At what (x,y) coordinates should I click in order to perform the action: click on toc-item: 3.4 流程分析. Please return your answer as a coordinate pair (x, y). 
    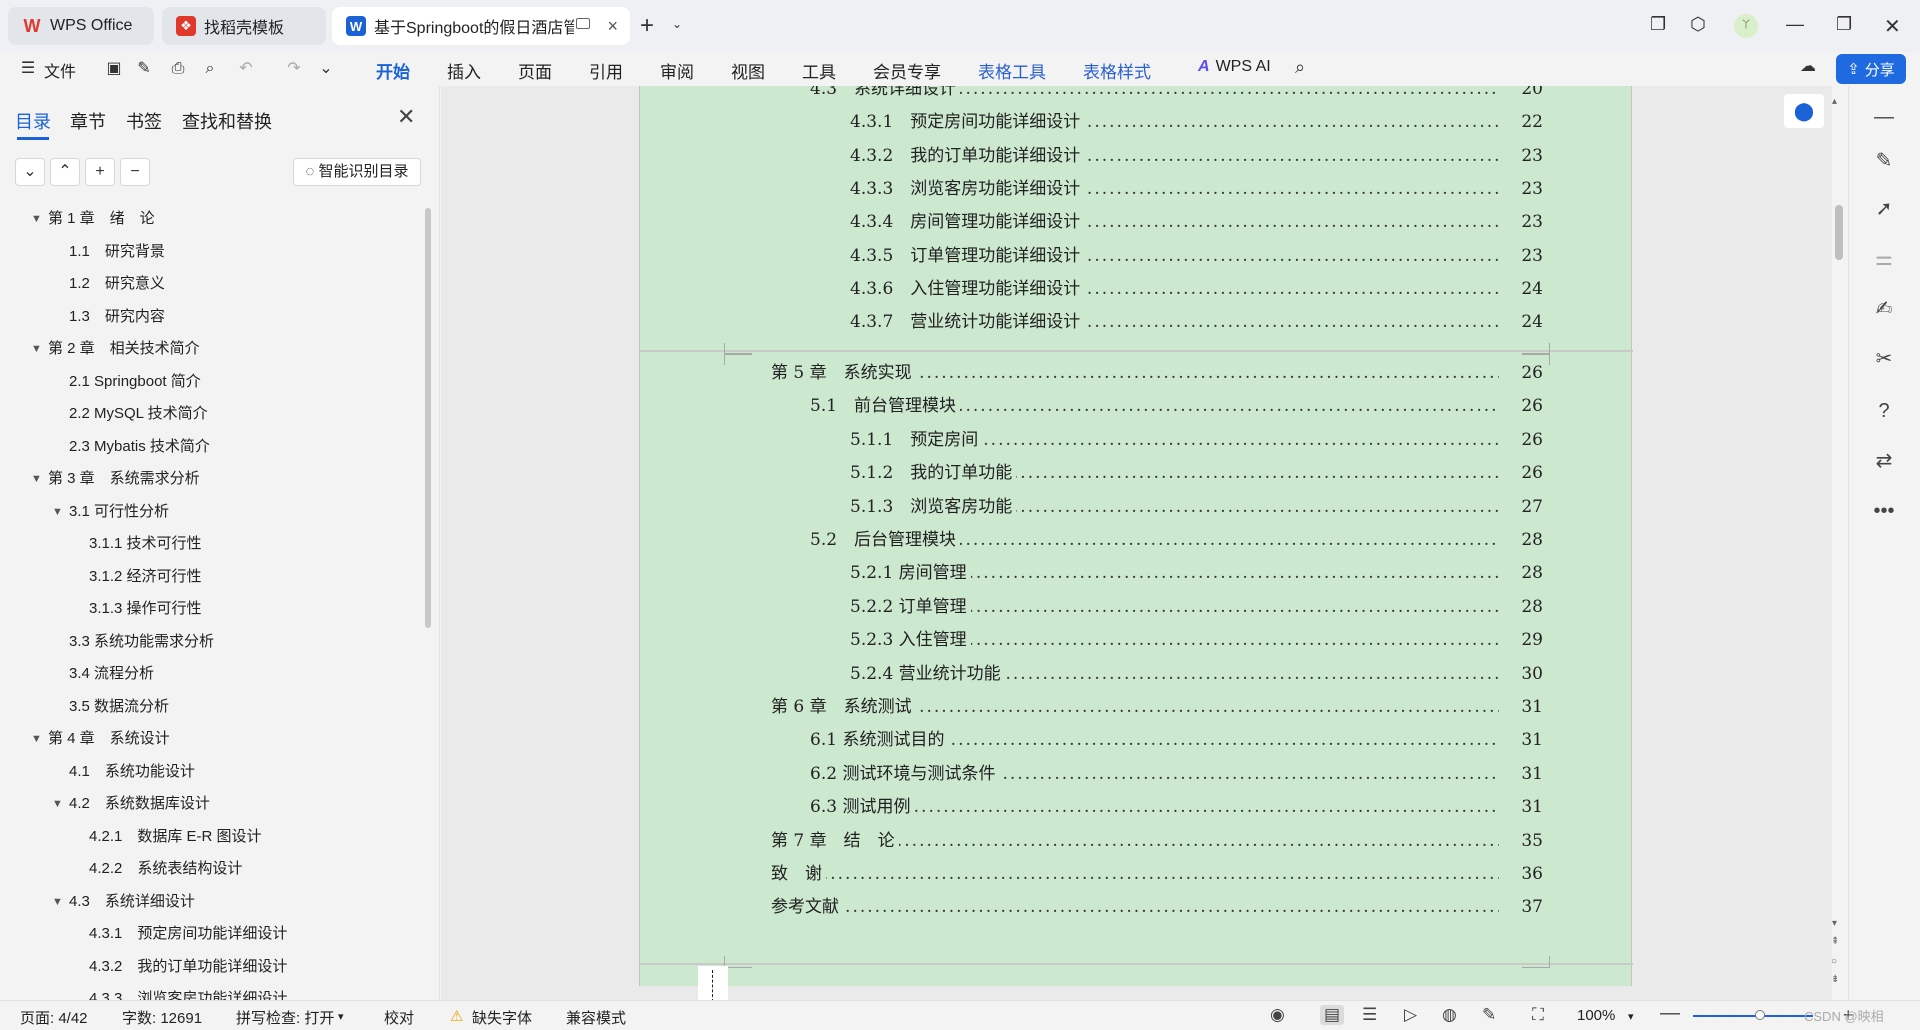
    Looking at the image, I should click on (111, 674).